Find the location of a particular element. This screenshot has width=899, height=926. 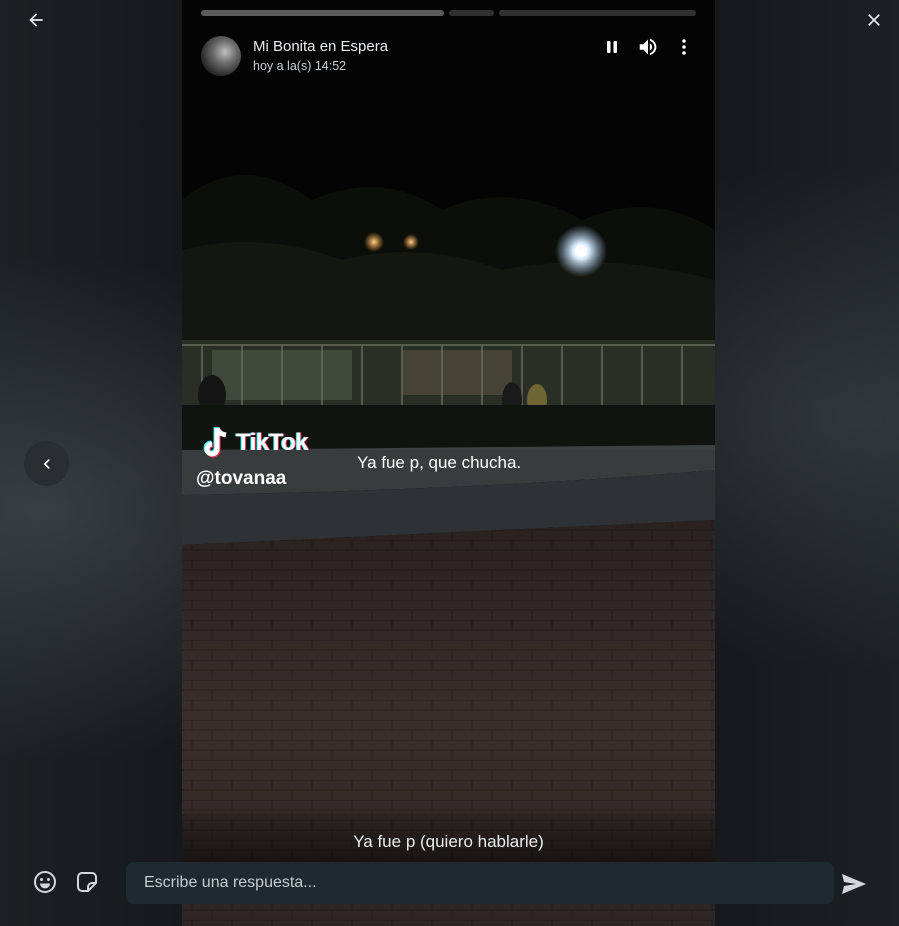

volume-icon is located at coordinates (648, 47).